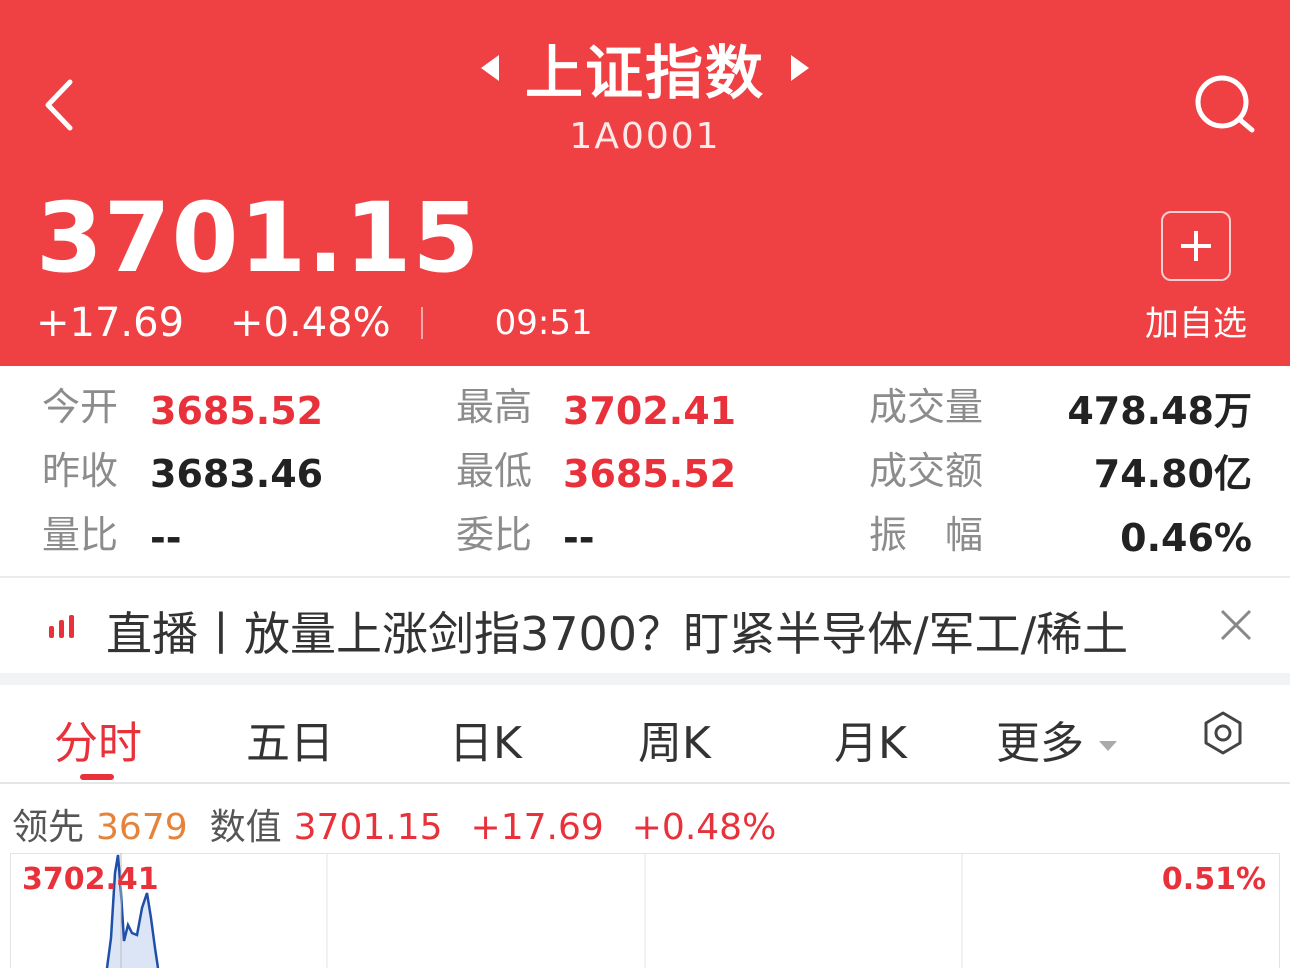 The width and height of the screenshot is (1290, 968). I want to click on chart-tabs: 分时 五日 日K 周K 月K 更多, so click(645, 734).